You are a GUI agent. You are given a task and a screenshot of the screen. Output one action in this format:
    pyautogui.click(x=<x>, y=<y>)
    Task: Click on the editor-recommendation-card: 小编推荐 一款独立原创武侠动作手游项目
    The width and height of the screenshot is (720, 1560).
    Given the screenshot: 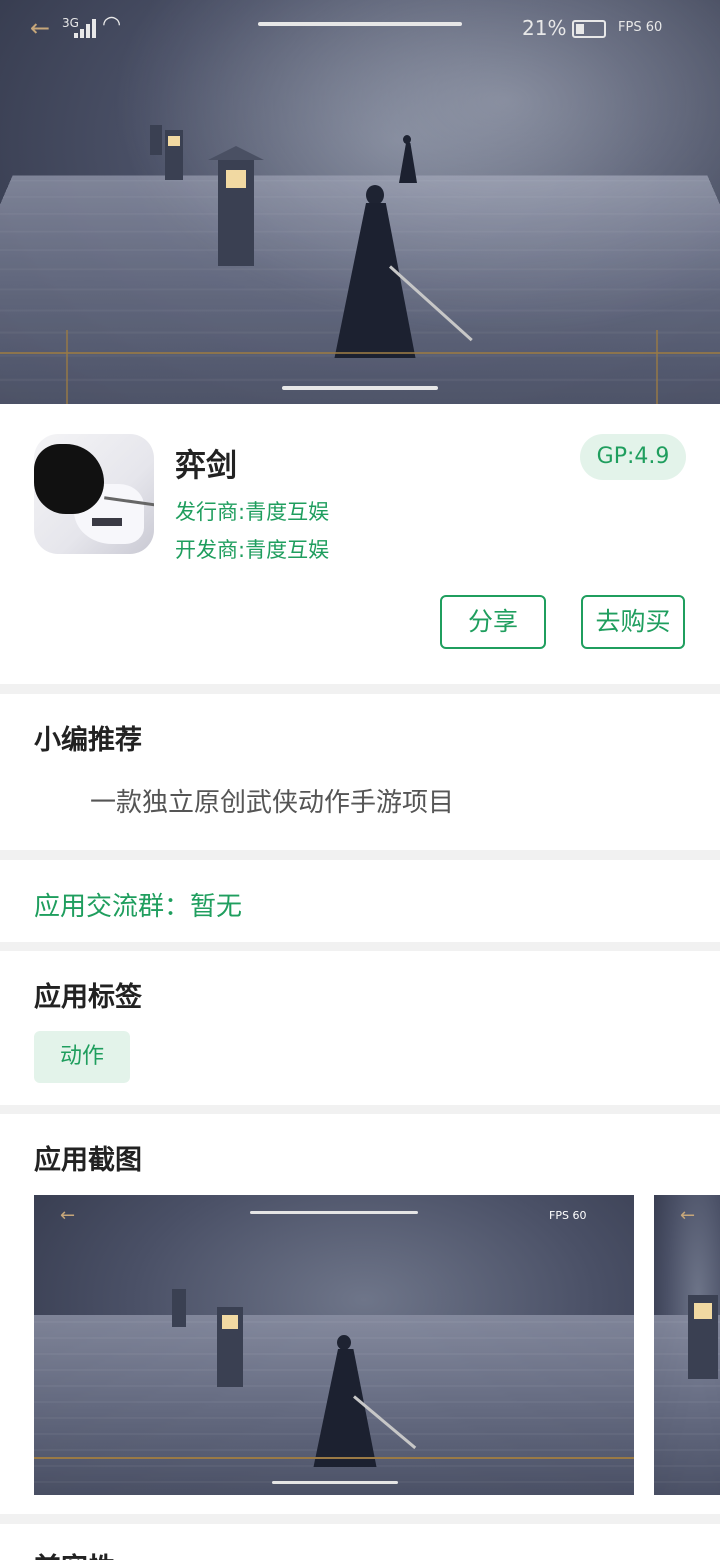 What is the action you would take?
    pyautogui.click(x=360, y=772)
    